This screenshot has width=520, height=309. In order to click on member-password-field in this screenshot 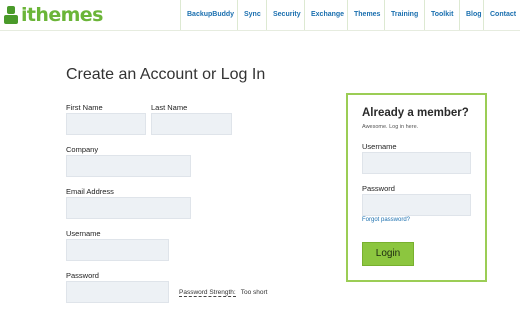, I will do `click(416, 205)`.